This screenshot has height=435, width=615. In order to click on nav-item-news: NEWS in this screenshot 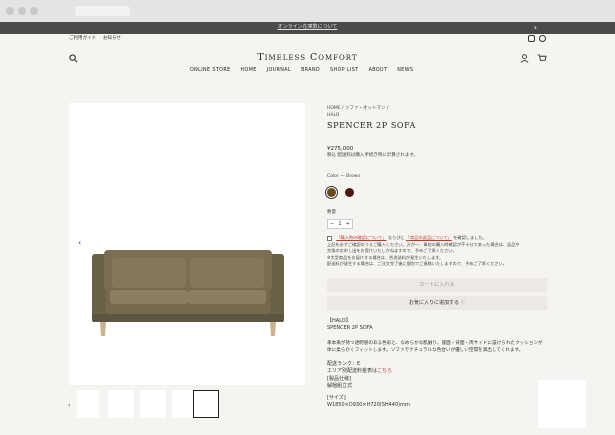, I will do `click(405, 70)`.